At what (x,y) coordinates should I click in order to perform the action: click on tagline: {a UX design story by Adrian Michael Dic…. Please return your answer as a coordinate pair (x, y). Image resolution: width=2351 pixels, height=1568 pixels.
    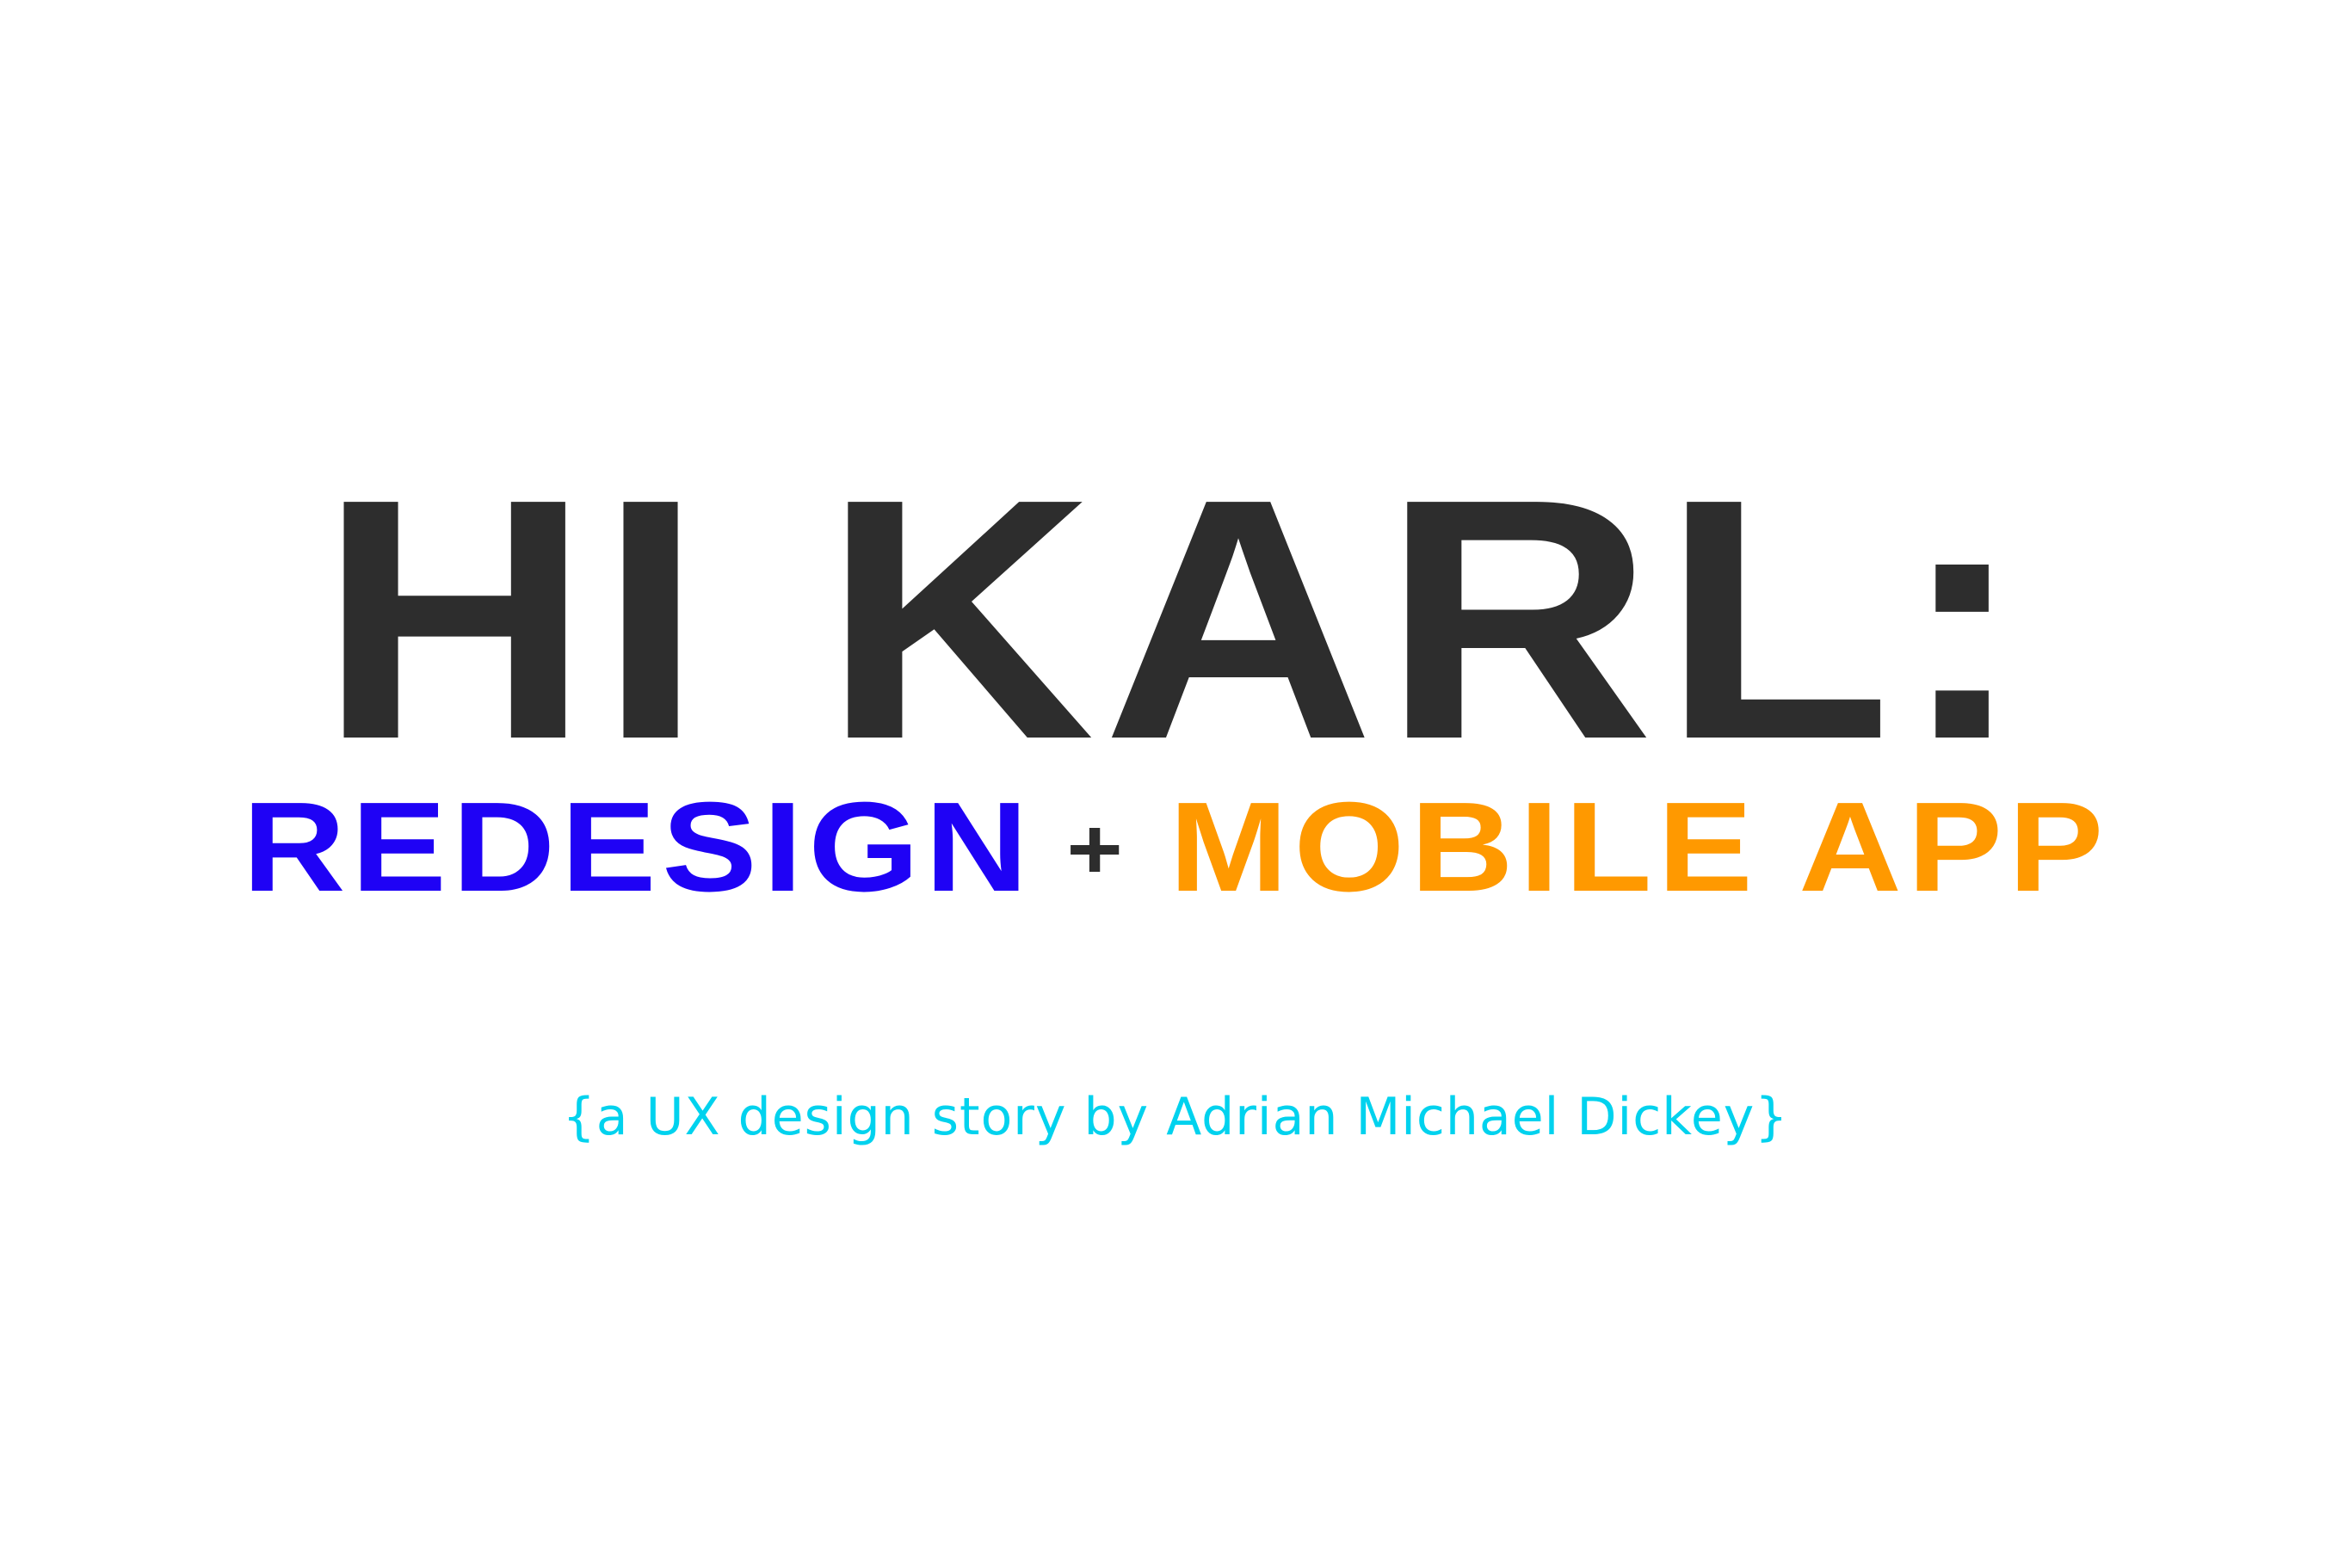
    Looking at the image, I should click on (1175, 1117).